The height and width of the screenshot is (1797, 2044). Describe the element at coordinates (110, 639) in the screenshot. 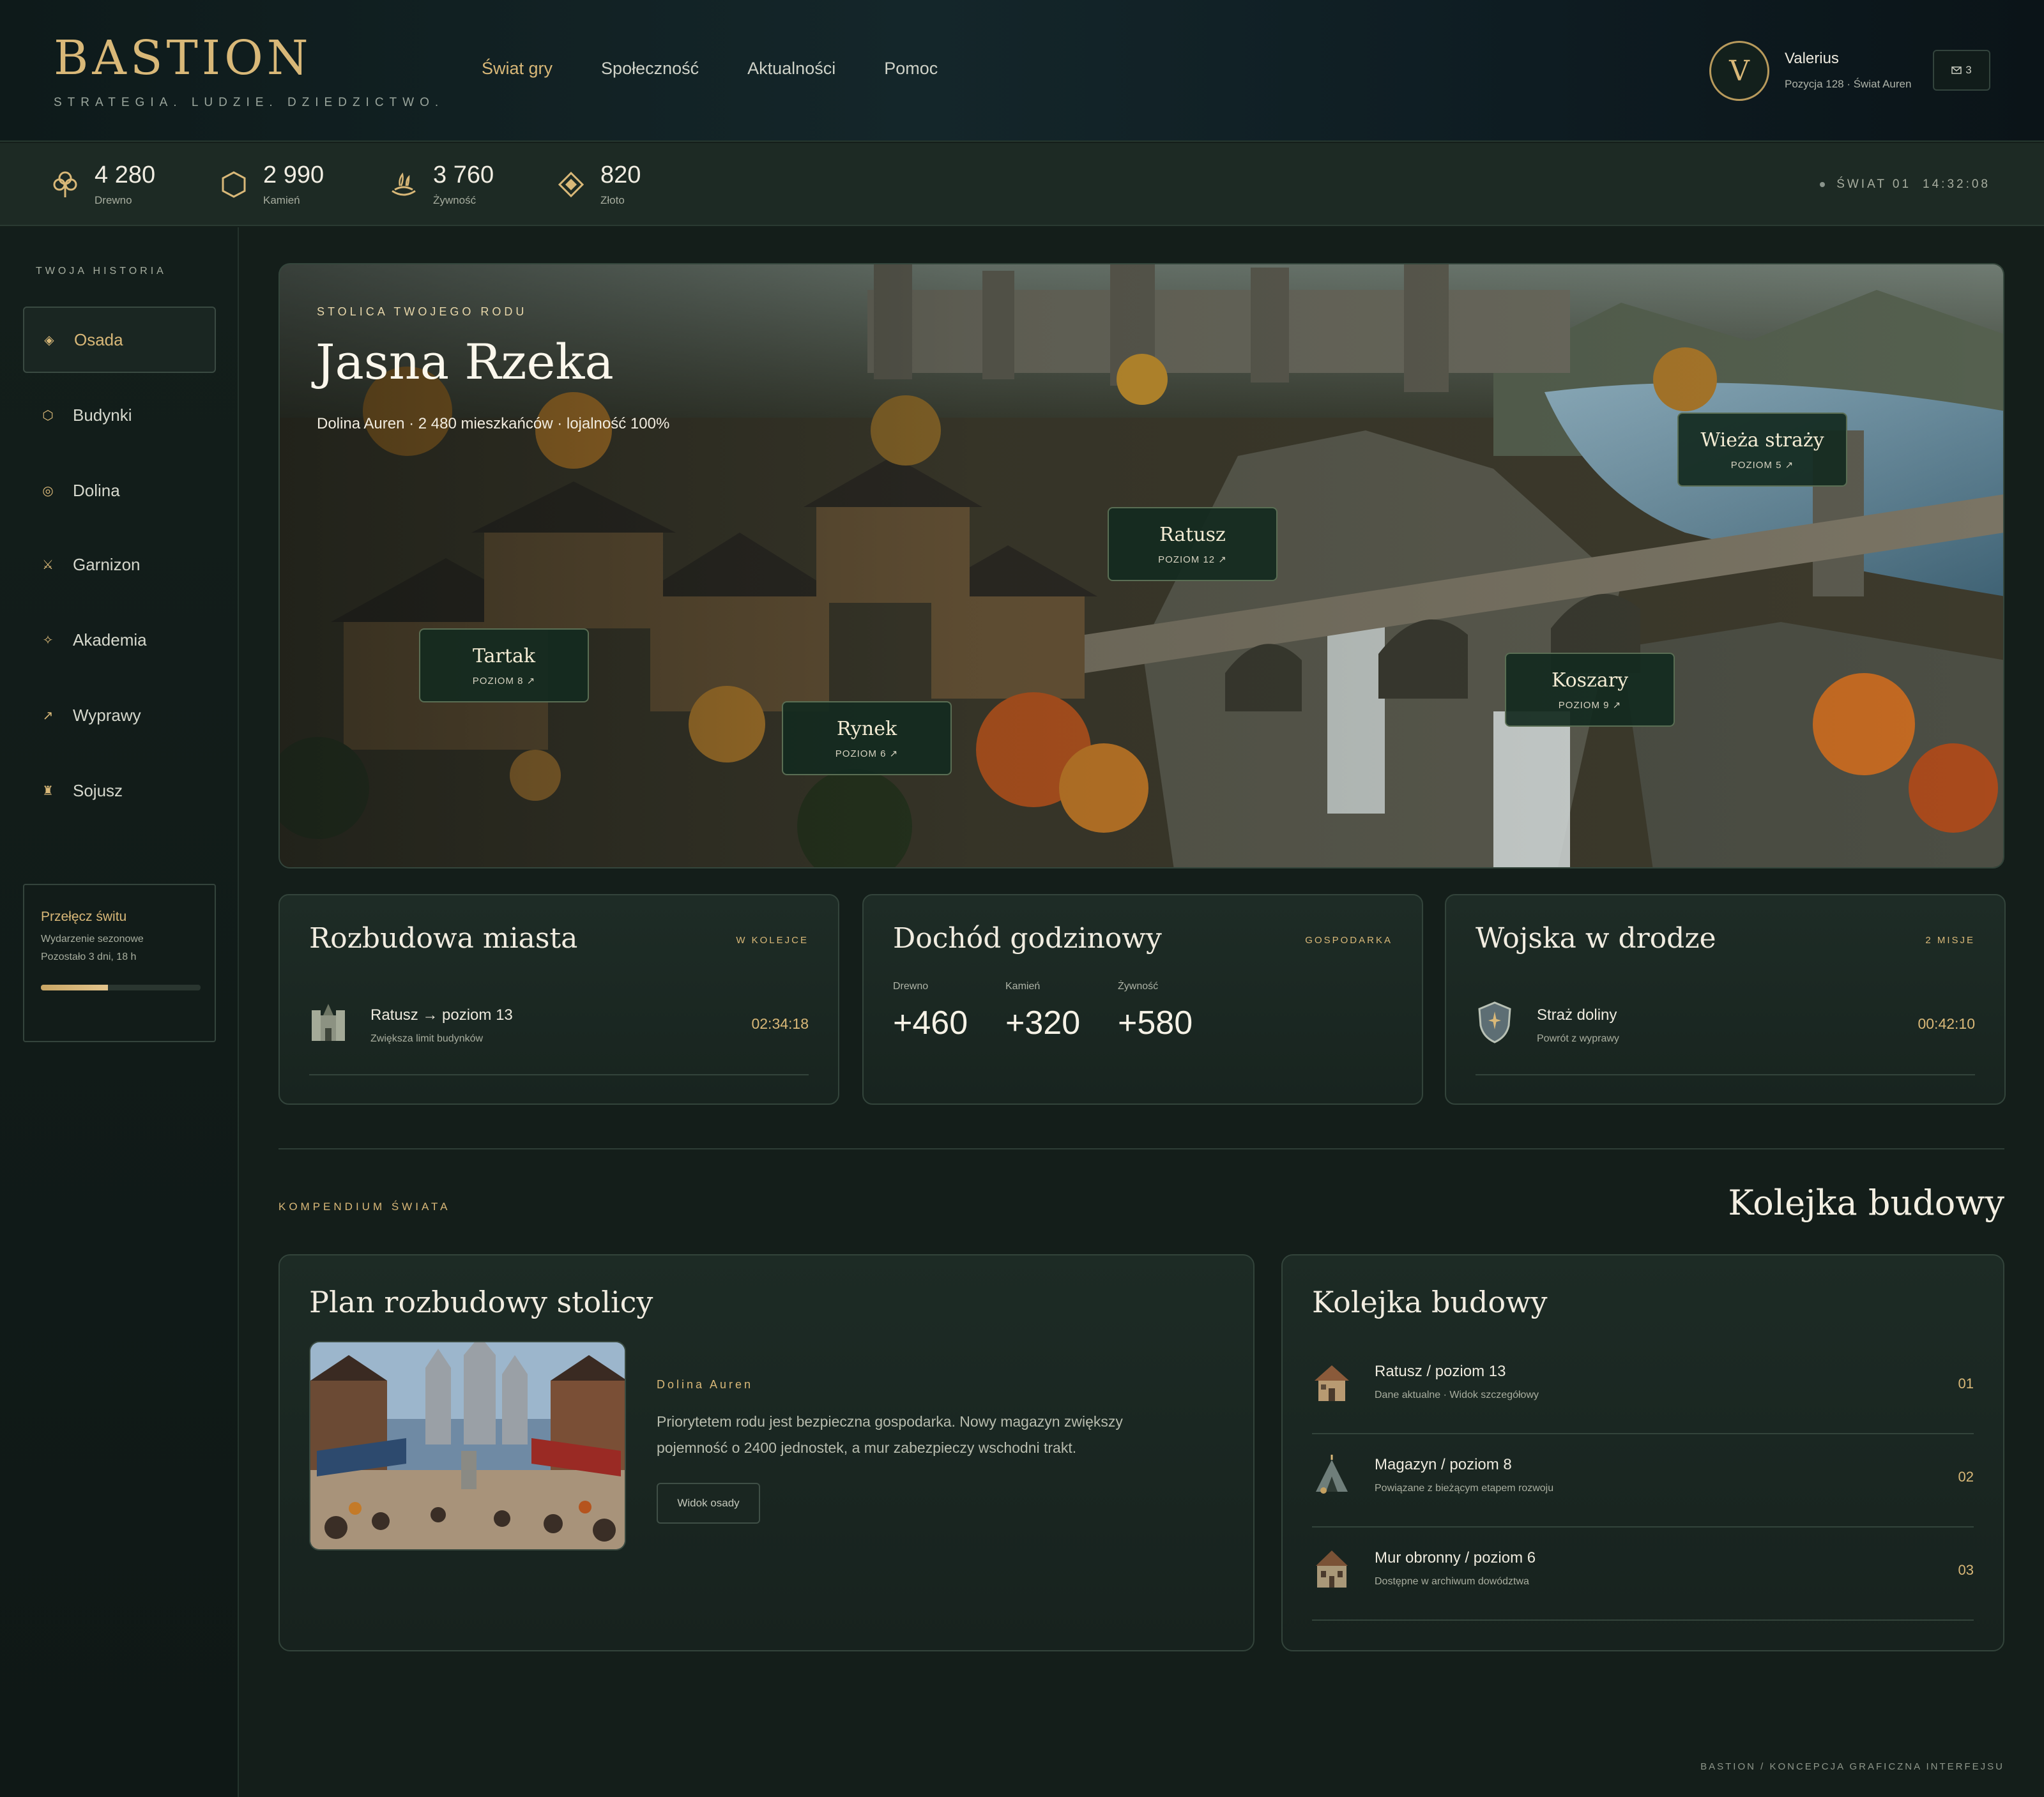

I see `sidebar-item-label: Akademia` at that location.